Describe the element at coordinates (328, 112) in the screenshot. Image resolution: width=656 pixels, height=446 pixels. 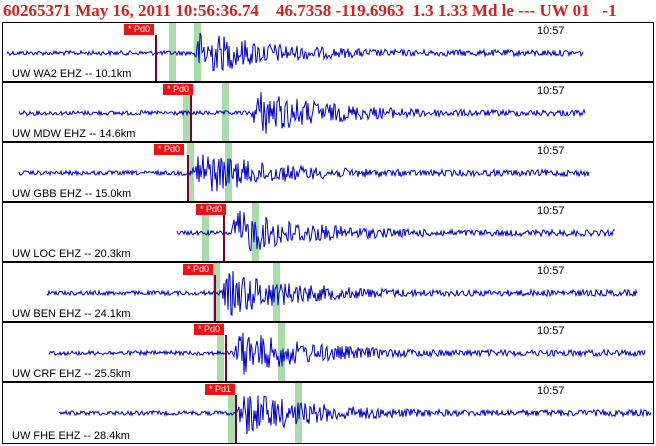
I see `seismogram-panel-mdw: * Pd0 10:57 UW MDW EHZ -- 14.6km` at that location.